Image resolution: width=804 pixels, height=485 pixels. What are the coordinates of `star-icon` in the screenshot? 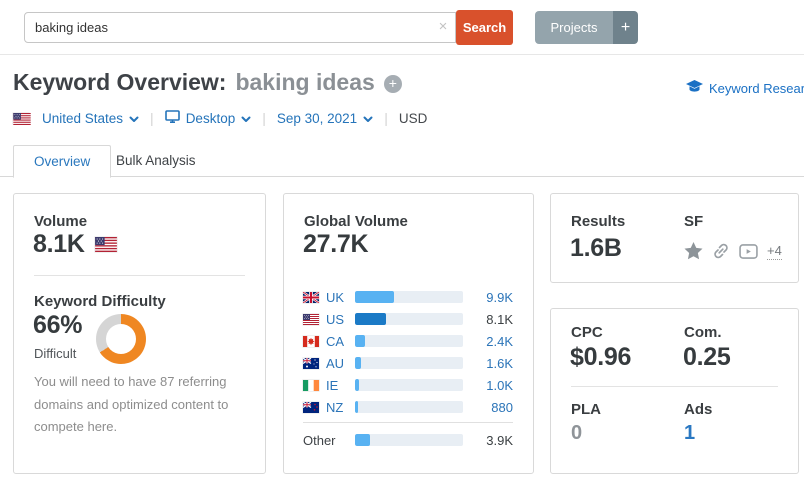 It's located at (693, 251).